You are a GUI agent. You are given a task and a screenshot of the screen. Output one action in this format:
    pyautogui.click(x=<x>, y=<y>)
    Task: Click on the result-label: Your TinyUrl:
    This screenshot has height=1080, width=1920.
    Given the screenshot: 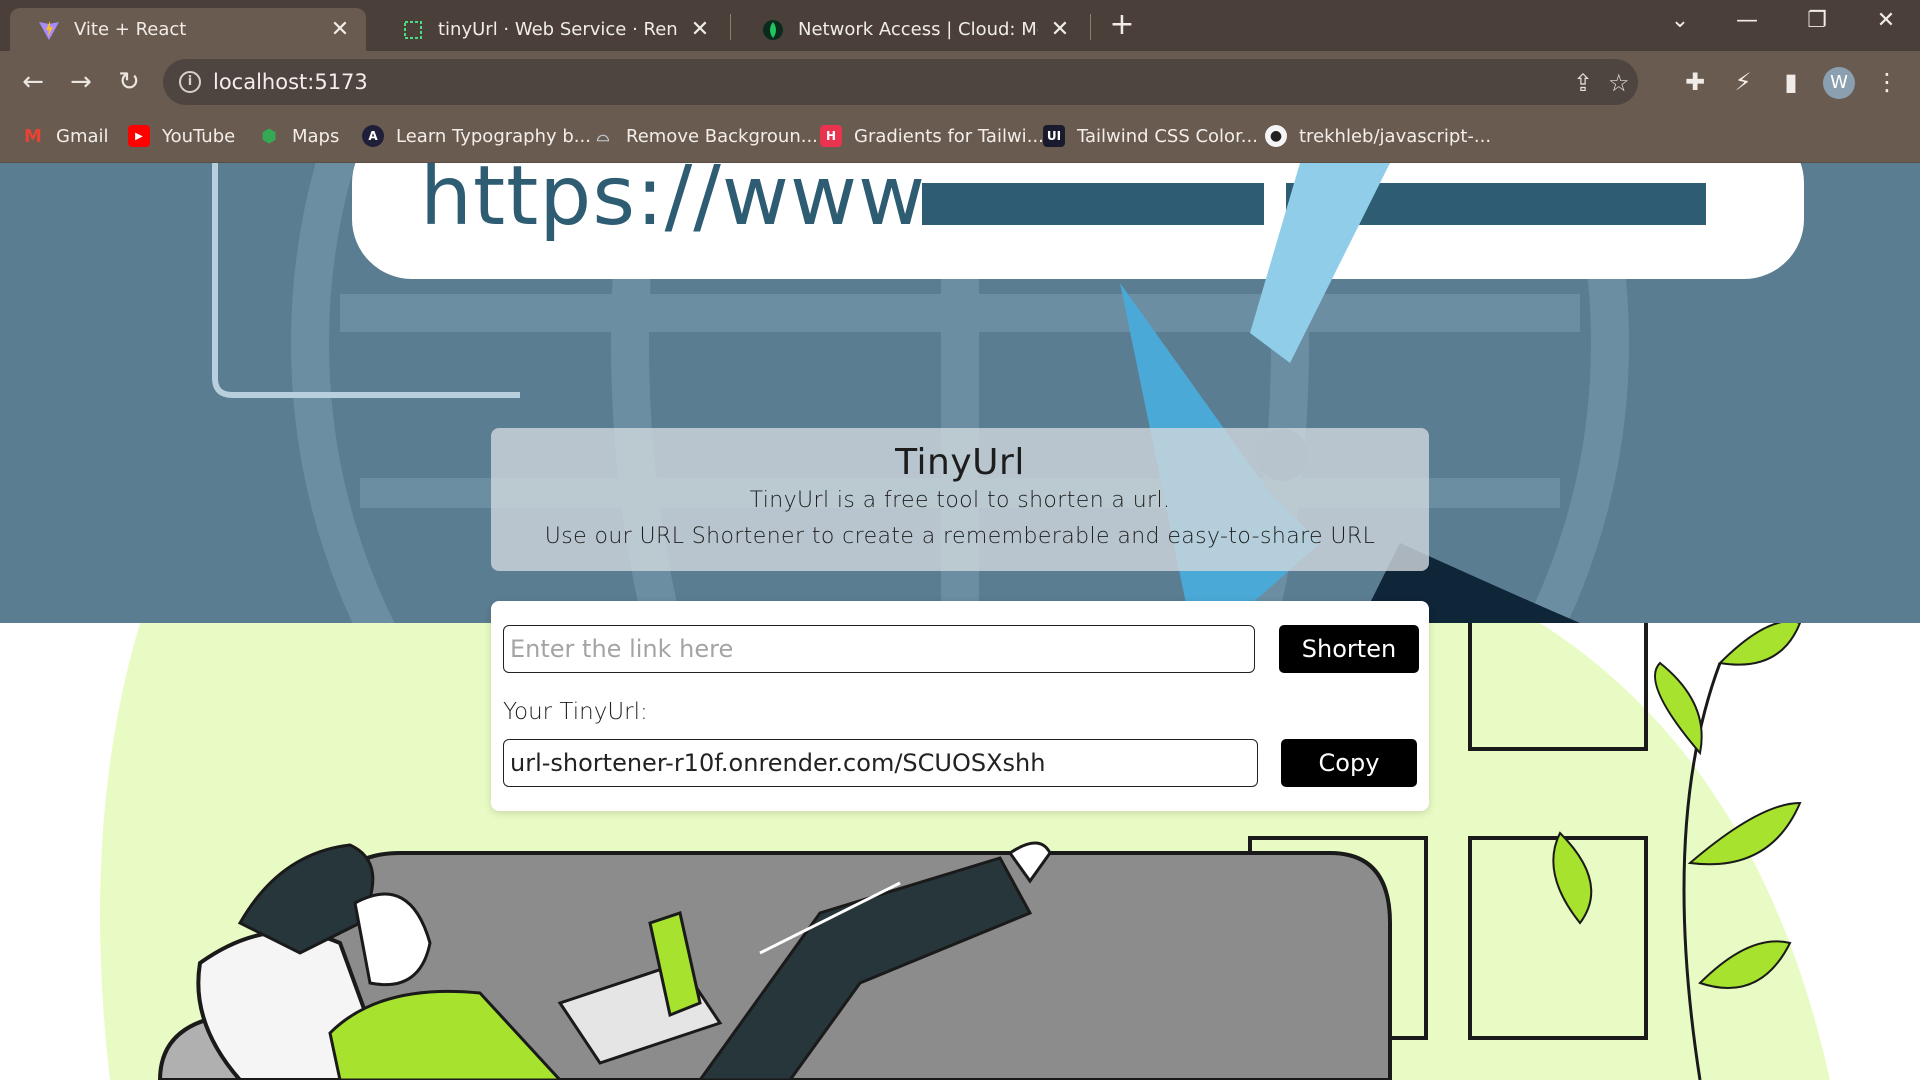 What is the action you would take?
    pyautogui.click(x=575, y=712)
    